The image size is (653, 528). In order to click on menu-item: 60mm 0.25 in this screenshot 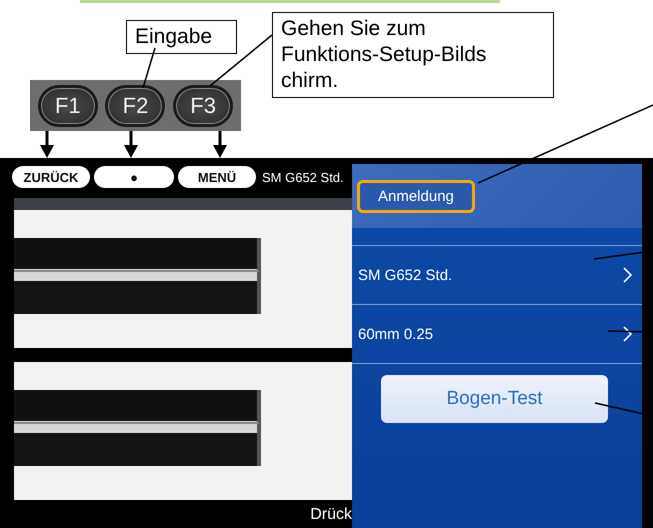, I will do `click(497, 333)`.